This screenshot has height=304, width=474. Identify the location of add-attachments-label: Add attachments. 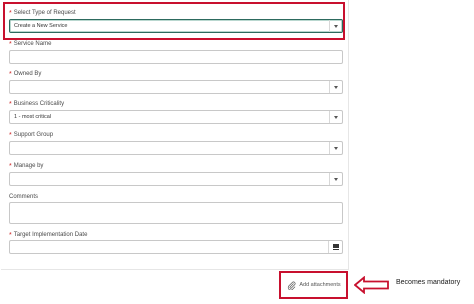
(320, 285).